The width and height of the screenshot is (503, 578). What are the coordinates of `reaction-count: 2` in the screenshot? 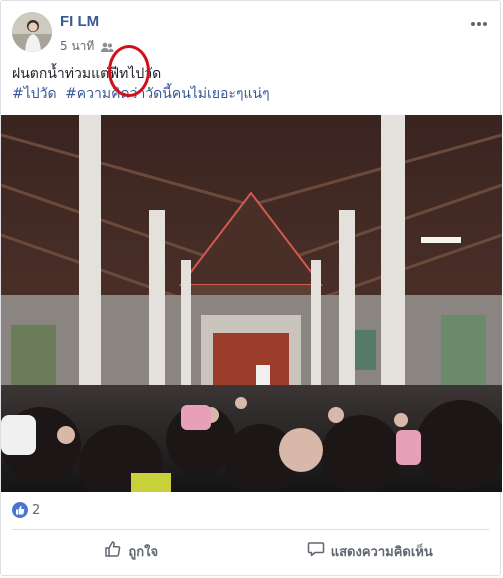 It's located at (36, 510).